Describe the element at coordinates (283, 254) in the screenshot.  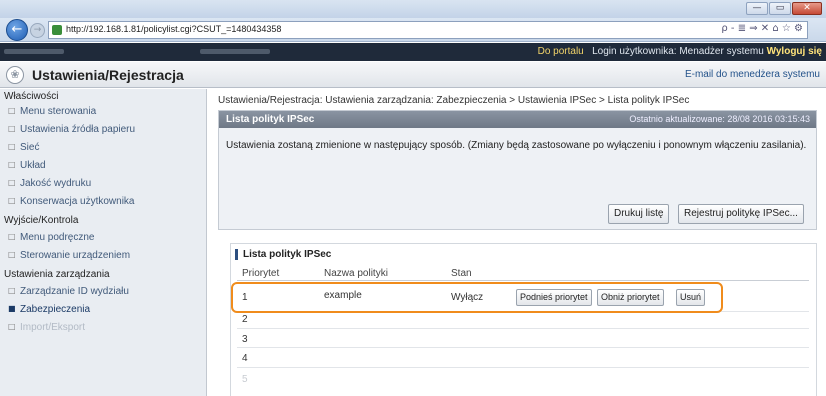
I see `policy-list-title: Lista polityk IPSec` at that location.